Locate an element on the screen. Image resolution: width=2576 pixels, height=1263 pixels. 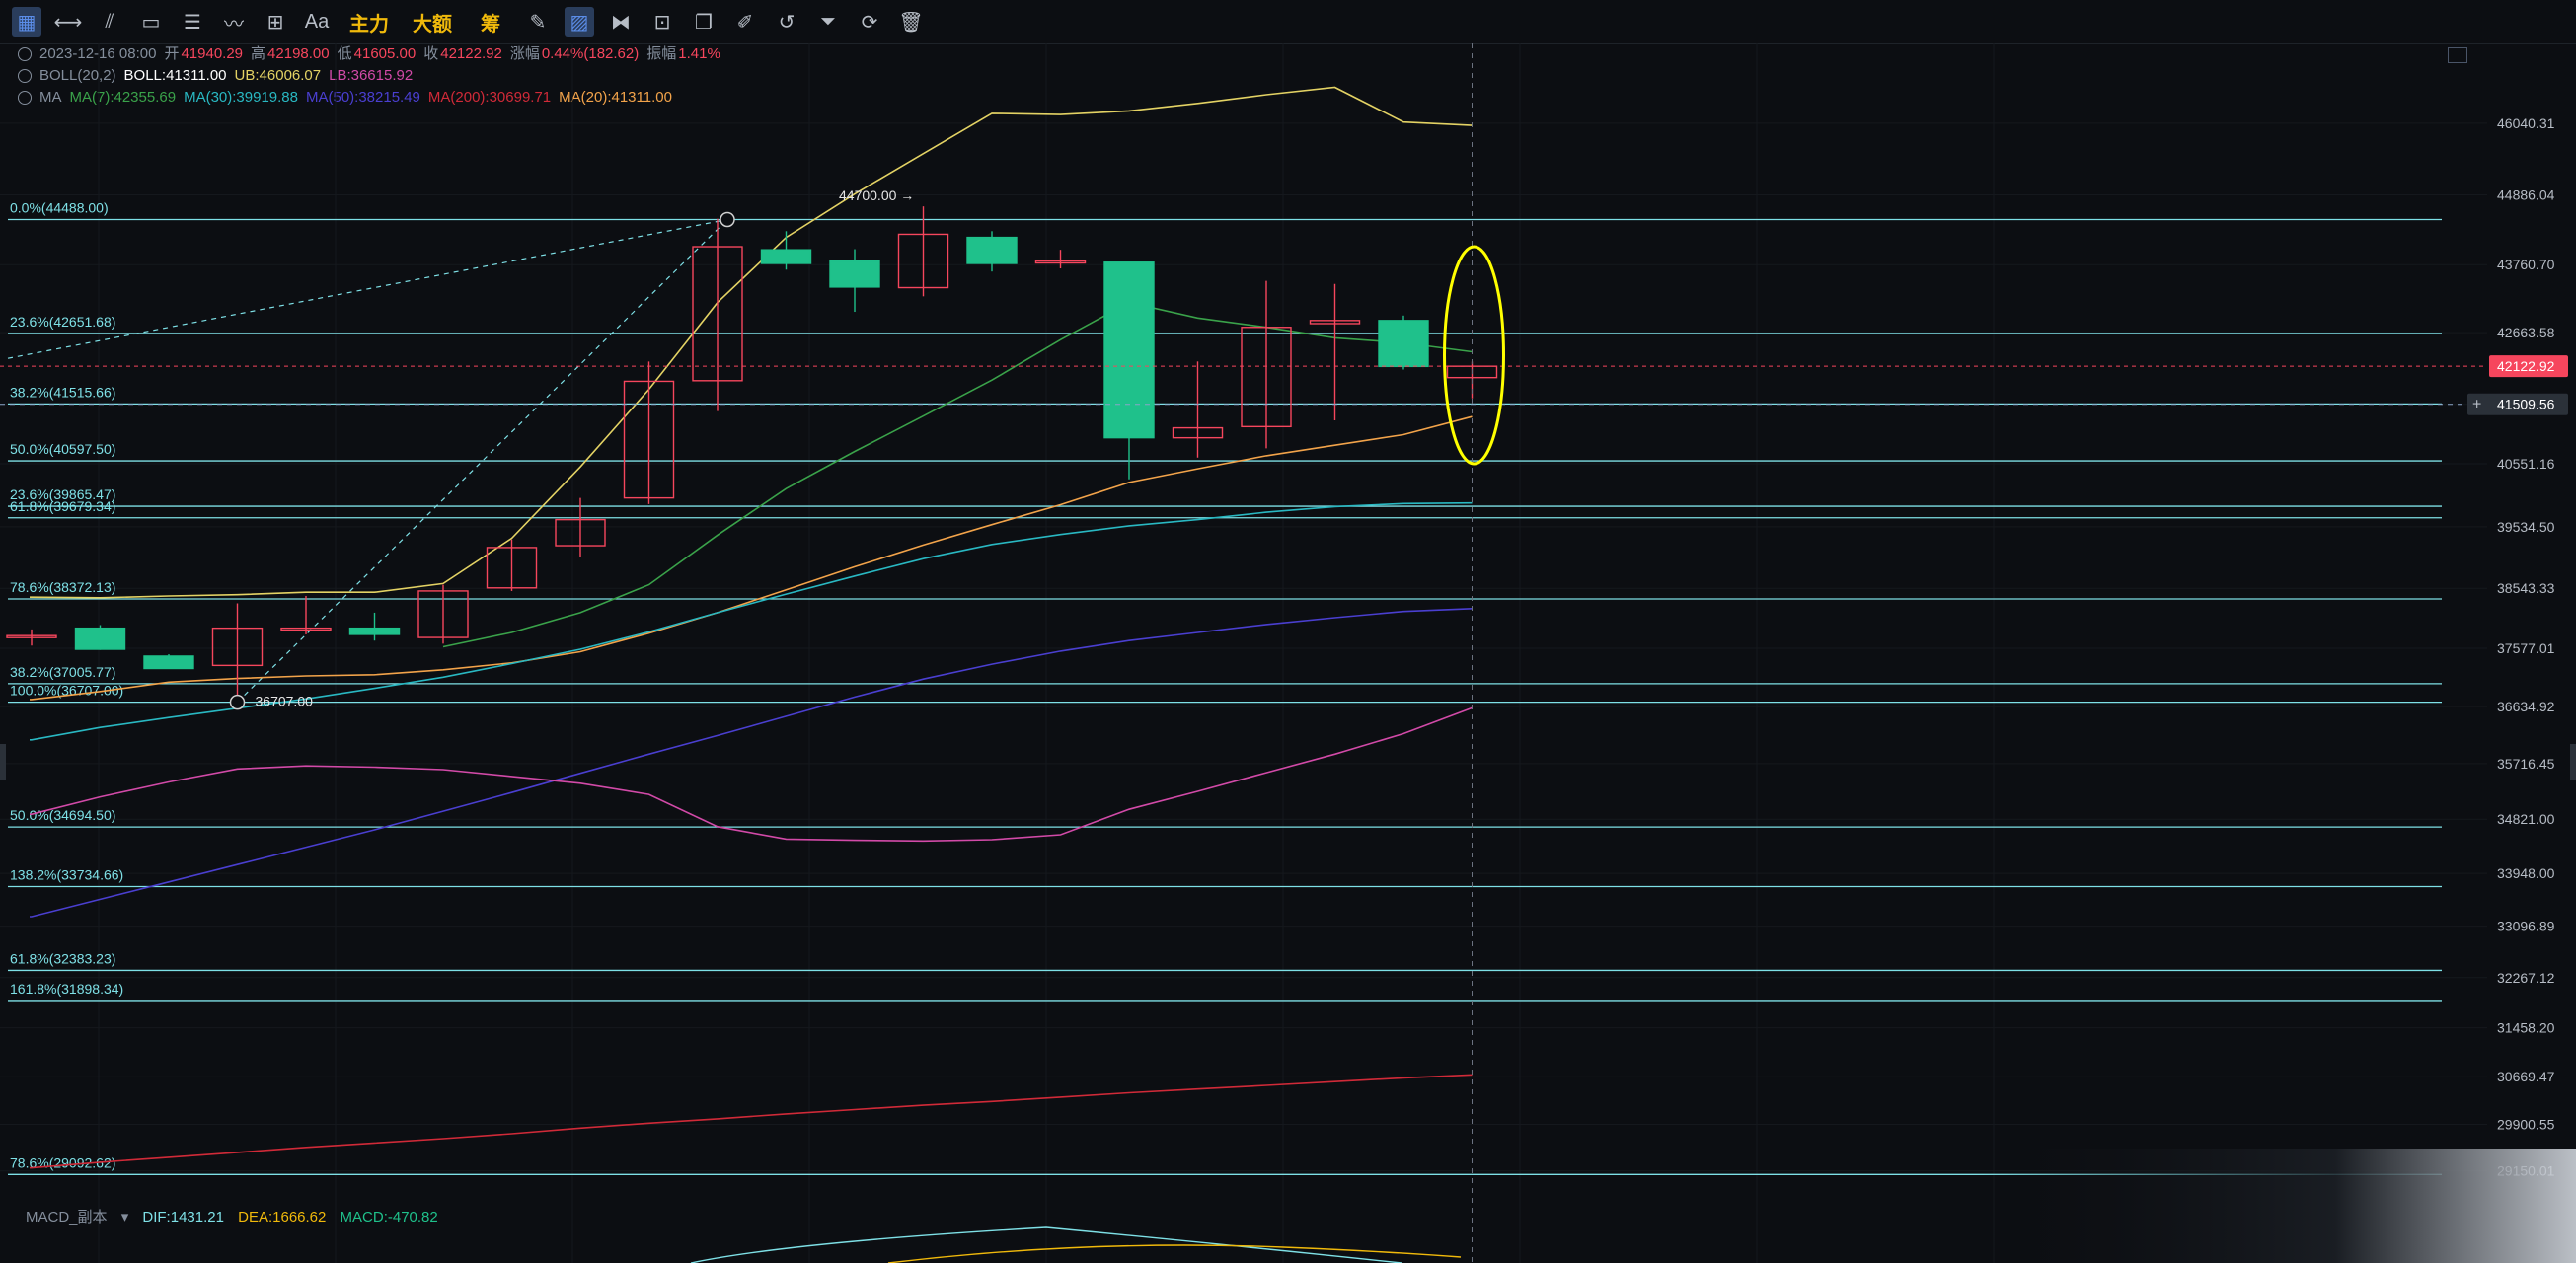
series-ma30 is located at coordinates (751, 621).